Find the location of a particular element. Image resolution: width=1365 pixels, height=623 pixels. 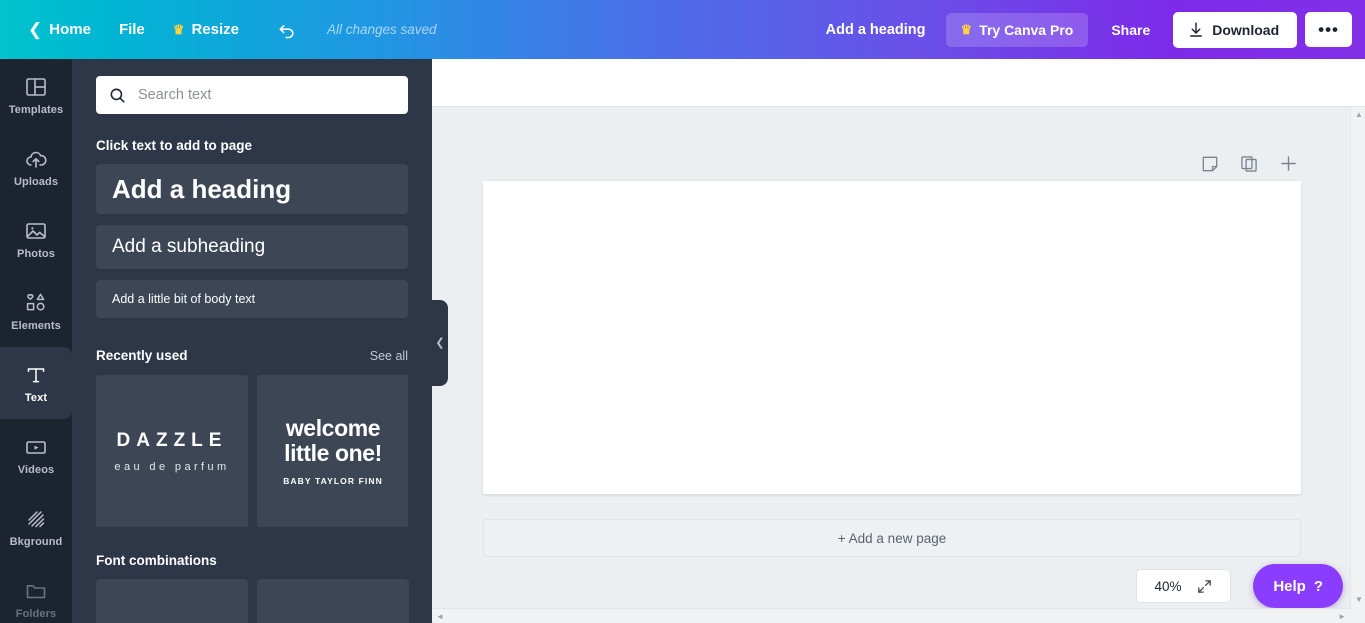

help-label: Help is located at coordinates (1289, 586).